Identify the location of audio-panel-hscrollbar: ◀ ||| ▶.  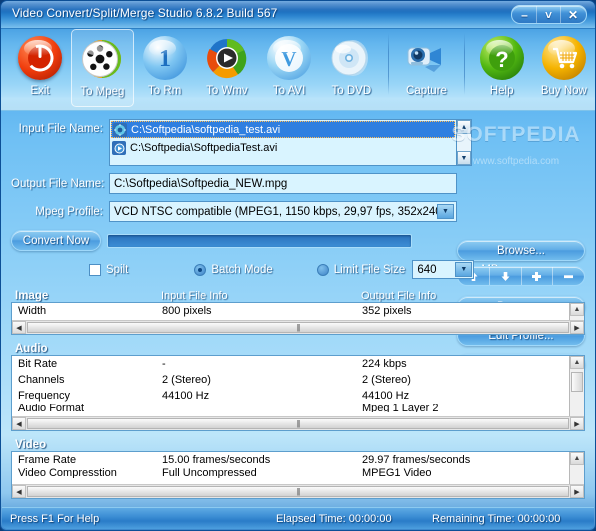
(298, 423).